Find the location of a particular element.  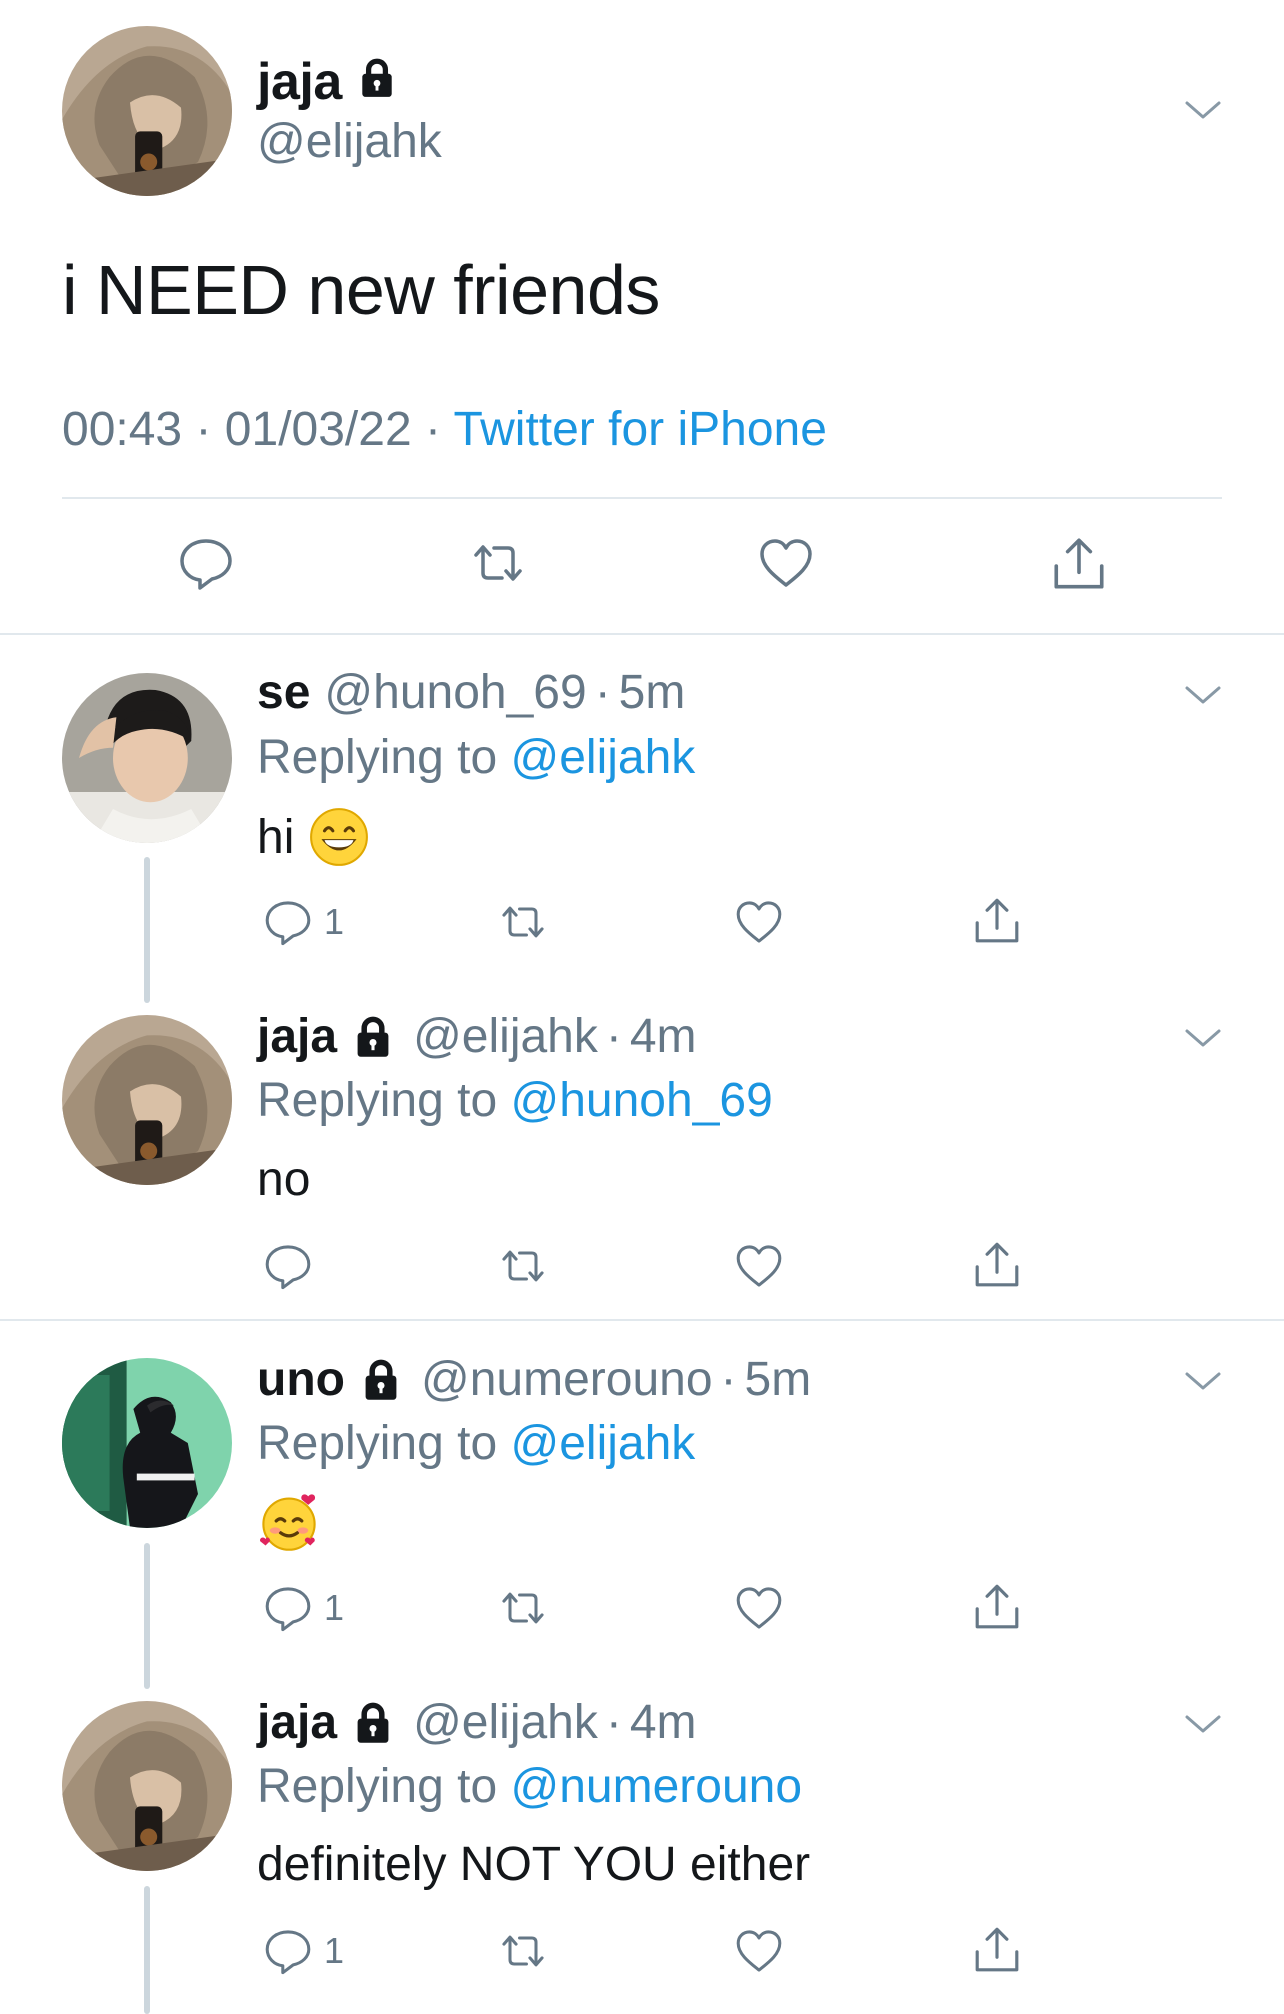

reply-text: hi is located at coordinates (313, 837).